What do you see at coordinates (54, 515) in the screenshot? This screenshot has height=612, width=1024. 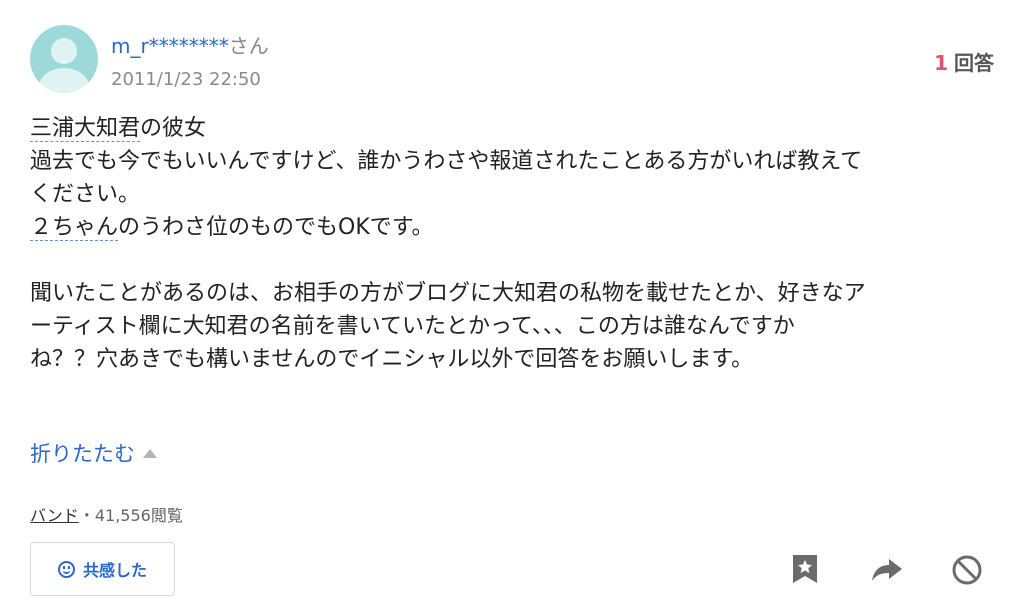 I see `category-link: バンド` at bounding box center [54, 515].